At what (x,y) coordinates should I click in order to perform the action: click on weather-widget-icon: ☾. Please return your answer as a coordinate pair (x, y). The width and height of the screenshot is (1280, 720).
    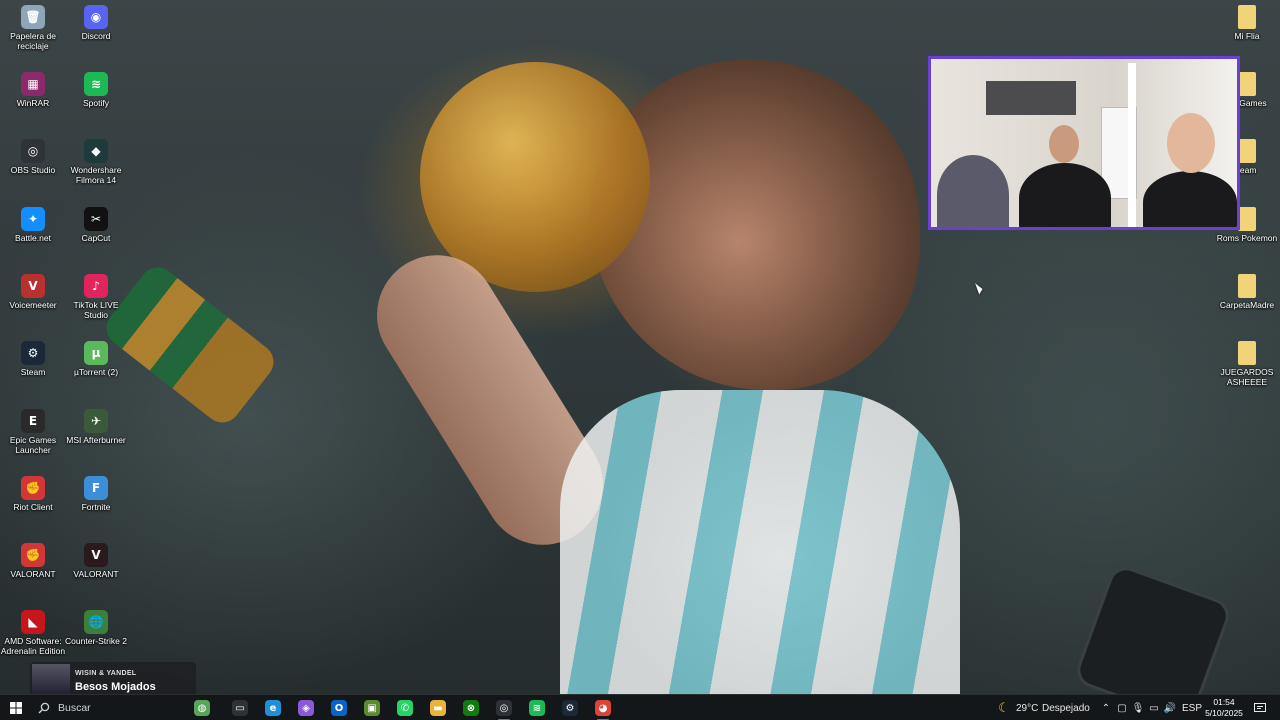
    Looking at the image, I should click on (1004, 708).